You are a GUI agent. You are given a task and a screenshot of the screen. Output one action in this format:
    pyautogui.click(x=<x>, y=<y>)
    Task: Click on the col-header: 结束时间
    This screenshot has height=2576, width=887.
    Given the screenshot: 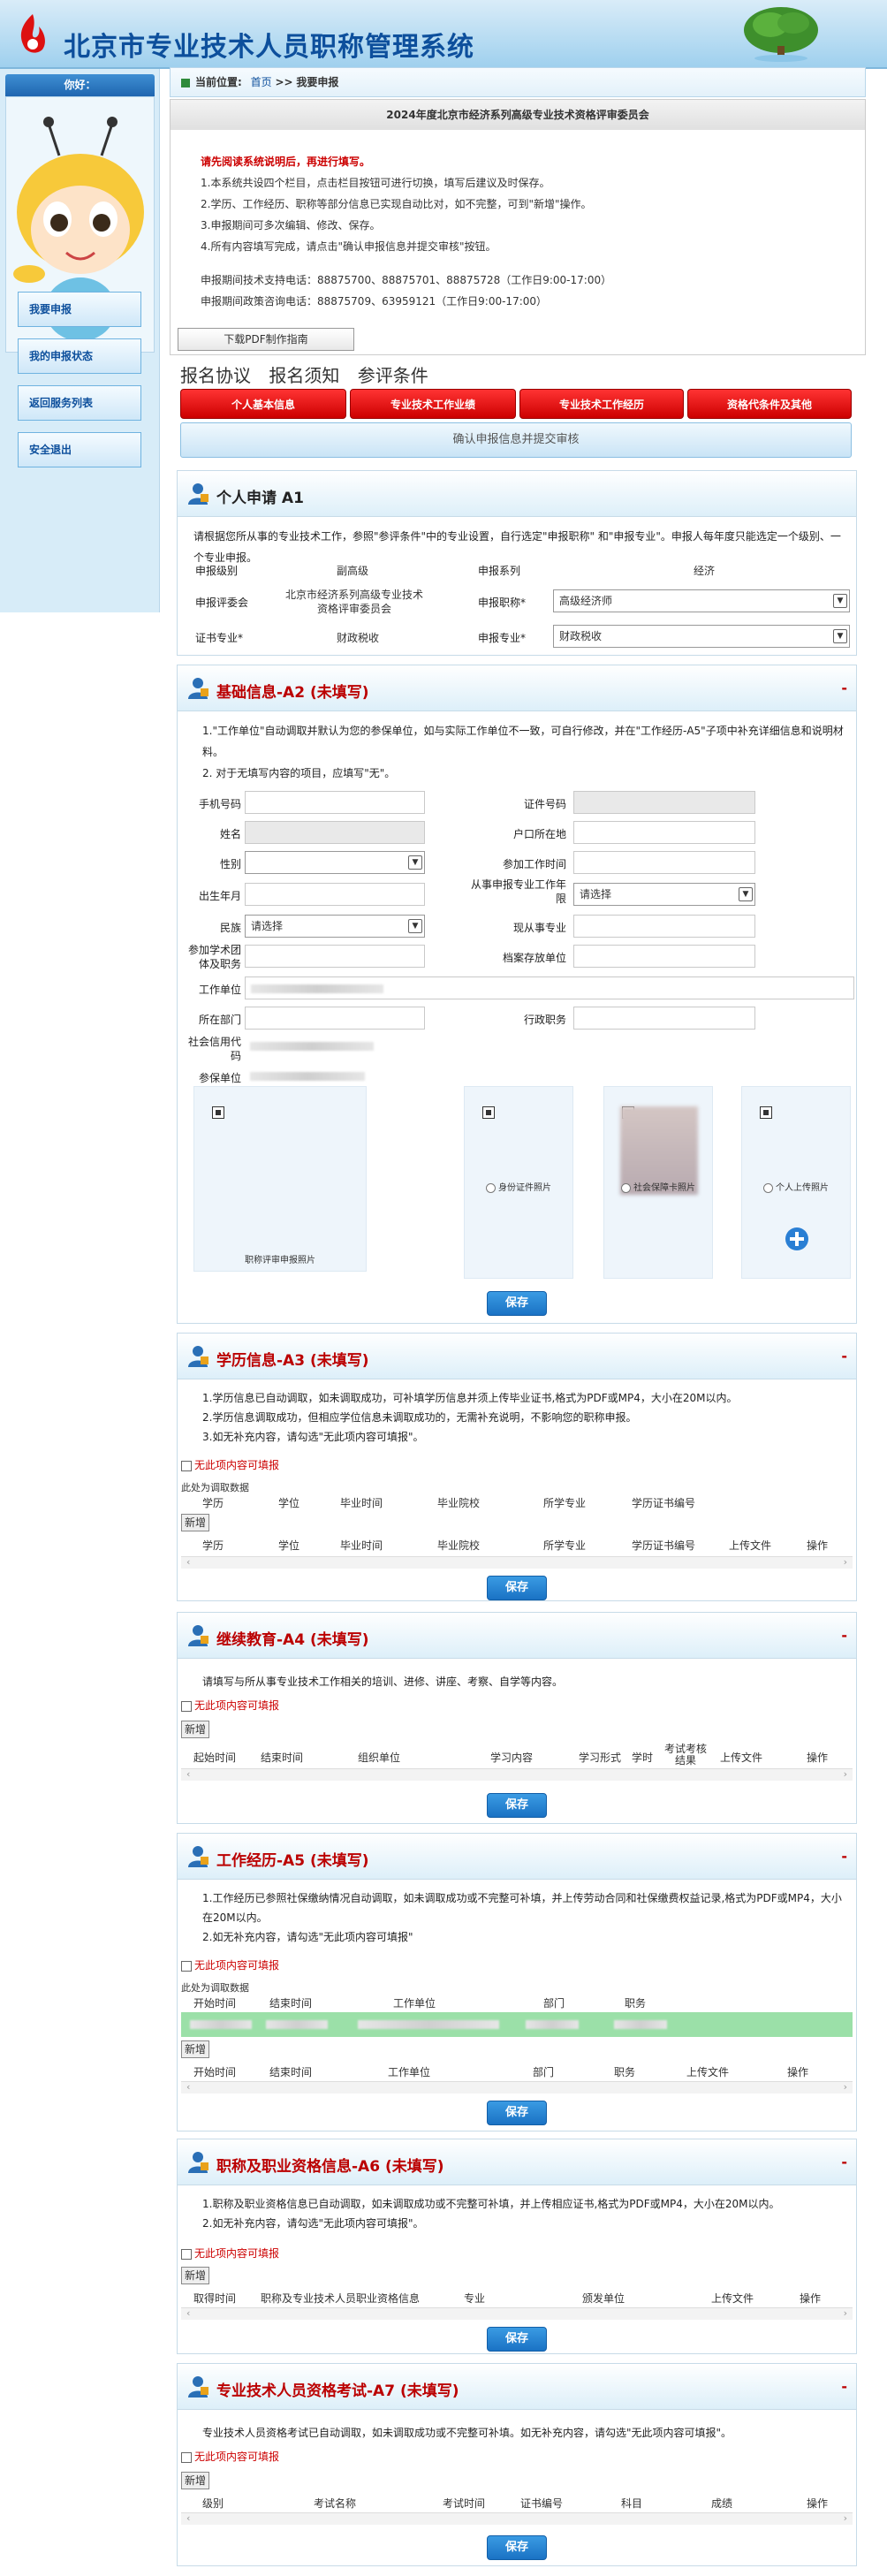 What is the action you would take?
    pyautogui.click(x=291, y=2072)
    